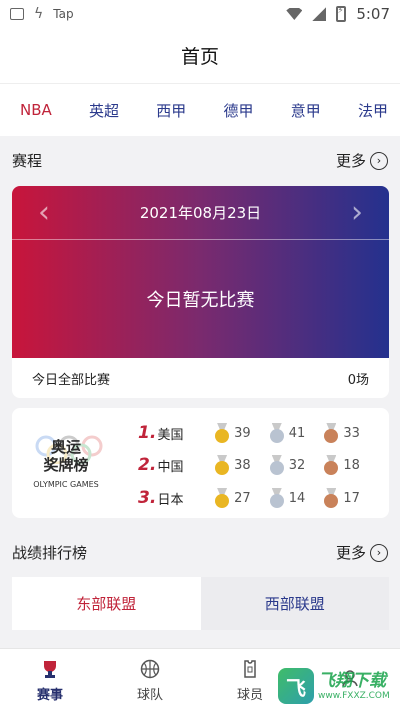 Image resolution: width=400 pixels, height=711 pixels. What do you see at coordinates (294, 14) in the screenshot?
I see `wifi-icon` at bounding box center [294, 14].